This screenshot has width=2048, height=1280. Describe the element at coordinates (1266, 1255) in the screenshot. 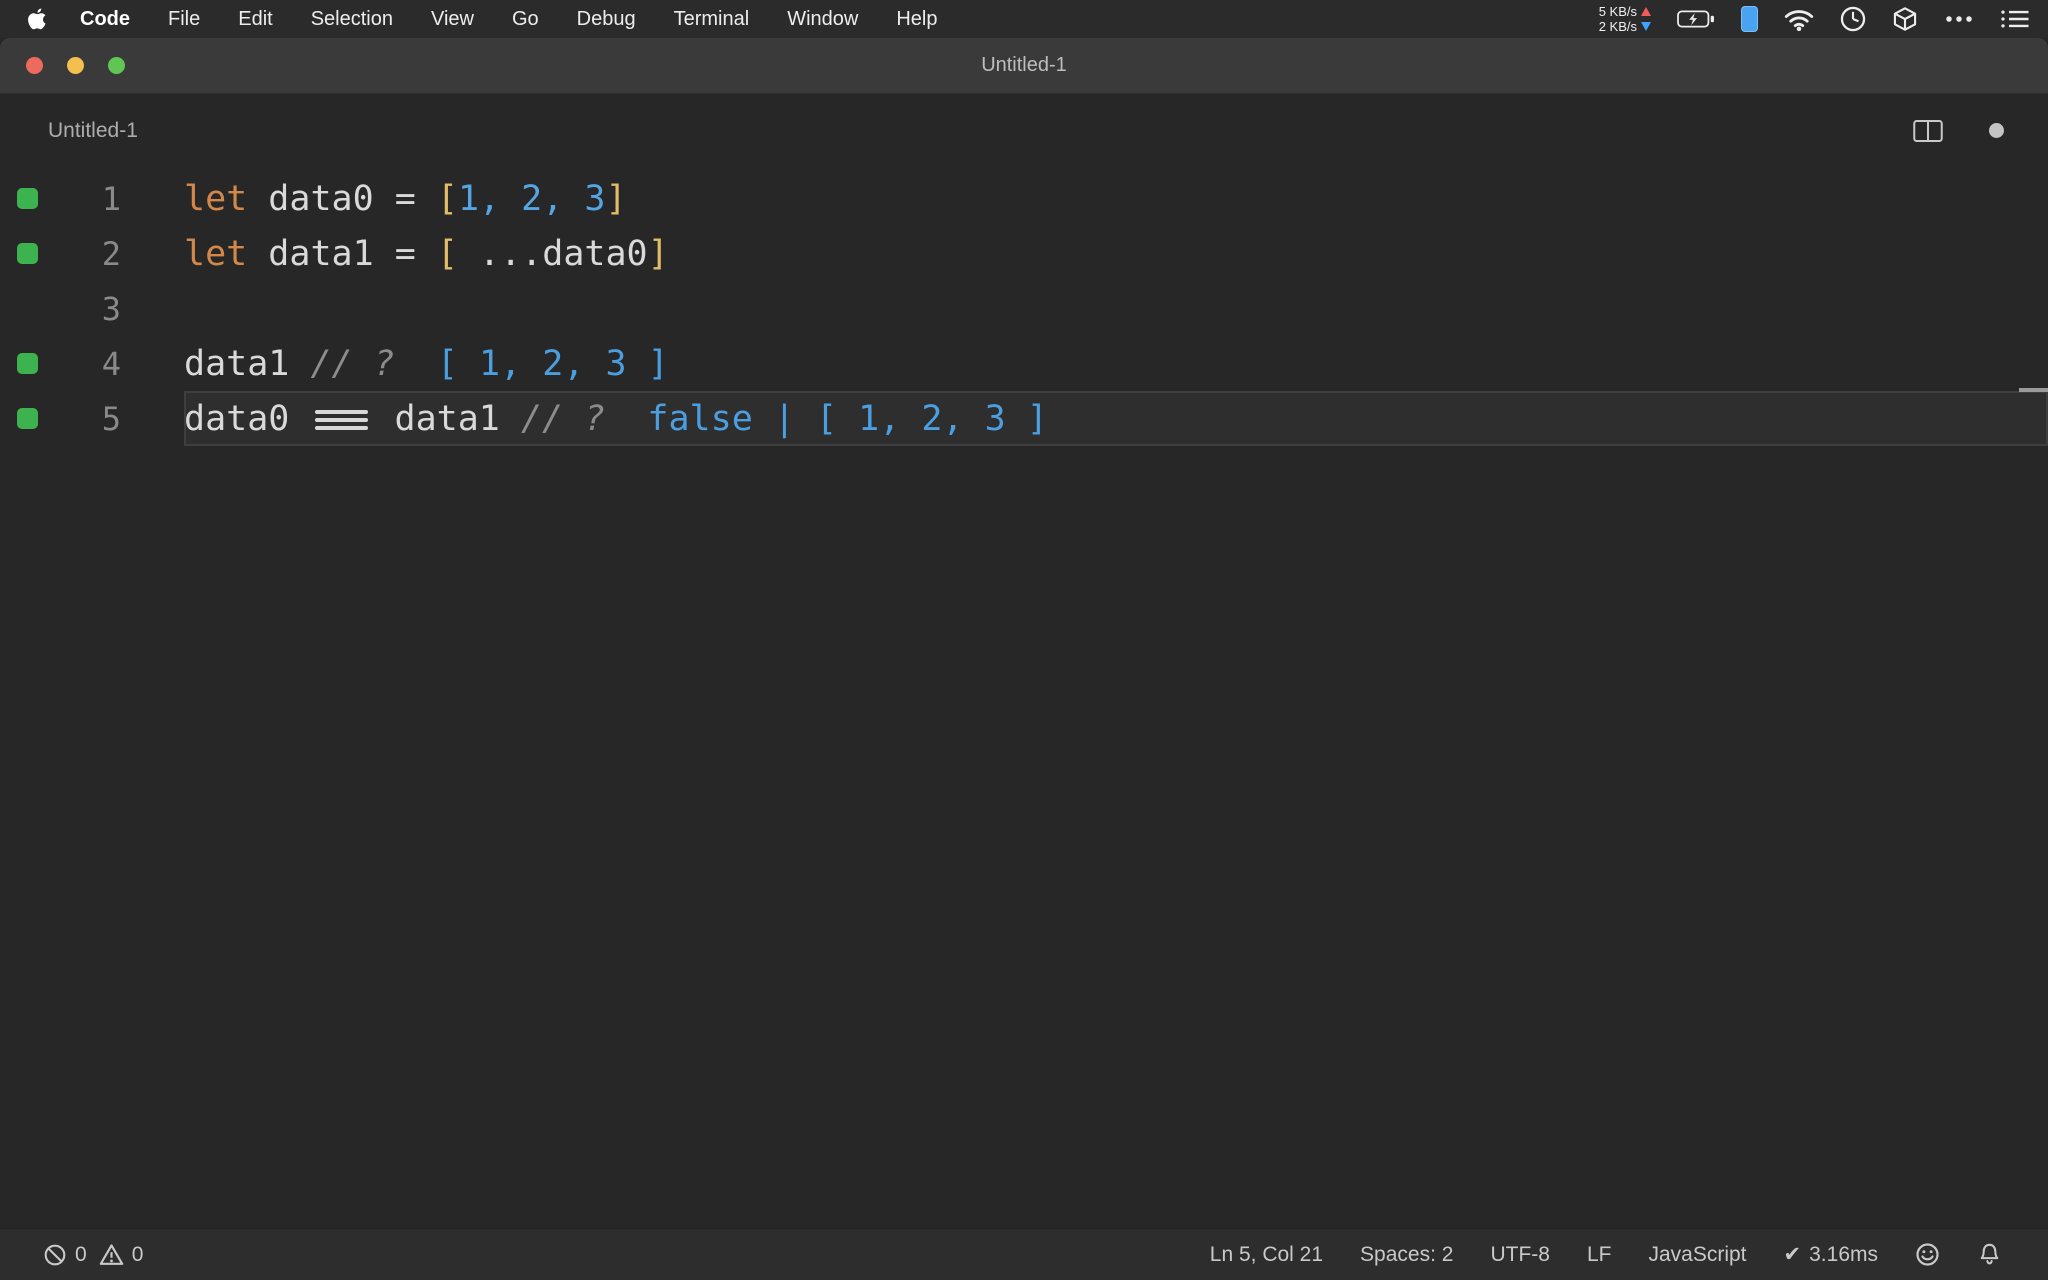

I see `status-cursor-position: Ln 5, Col 21` at that location.